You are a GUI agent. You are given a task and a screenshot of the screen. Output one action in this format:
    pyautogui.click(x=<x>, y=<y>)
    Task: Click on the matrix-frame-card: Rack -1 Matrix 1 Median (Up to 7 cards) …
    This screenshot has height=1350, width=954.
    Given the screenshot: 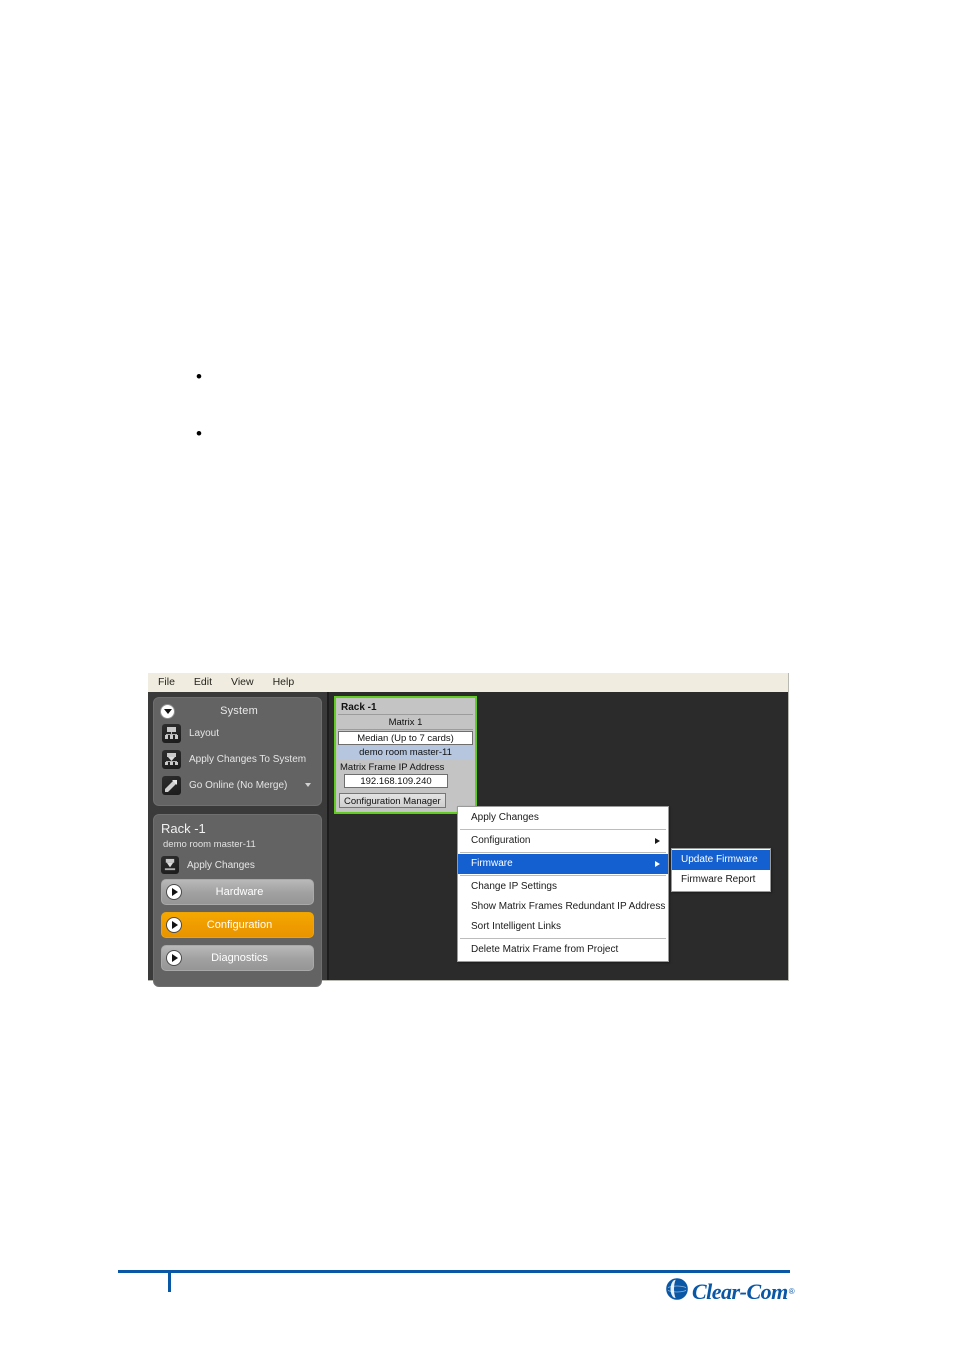 What is the action you would take?
    pyautogui.click(x=405, y=755)
    